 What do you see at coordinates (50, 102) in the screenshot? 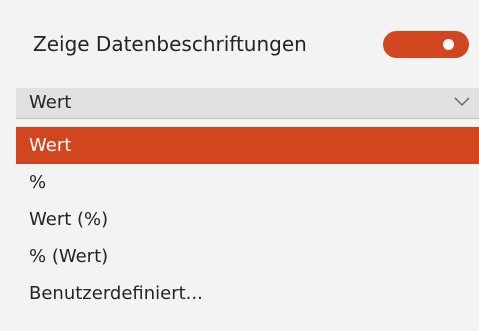
I see `dropdown-selected-value: Wert` at bounding box center [50, 102].